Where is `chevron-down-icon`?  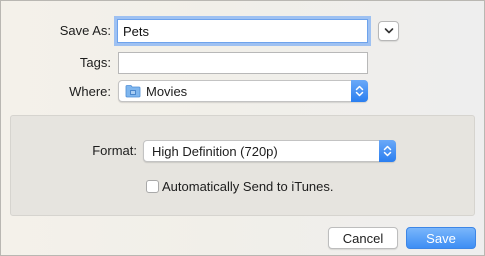
chevron-down-icon is located at coordinates (388, 31).